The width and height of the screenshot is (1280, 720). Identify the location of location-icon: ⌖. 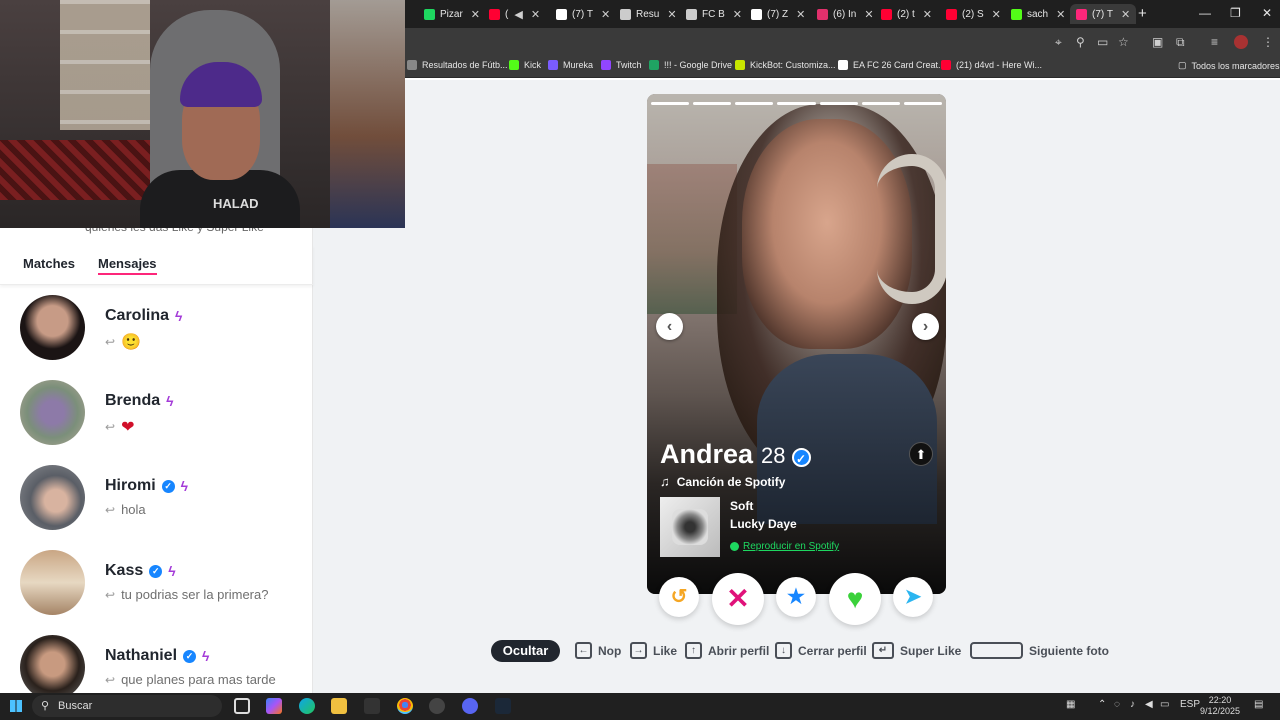
(1058, 42).